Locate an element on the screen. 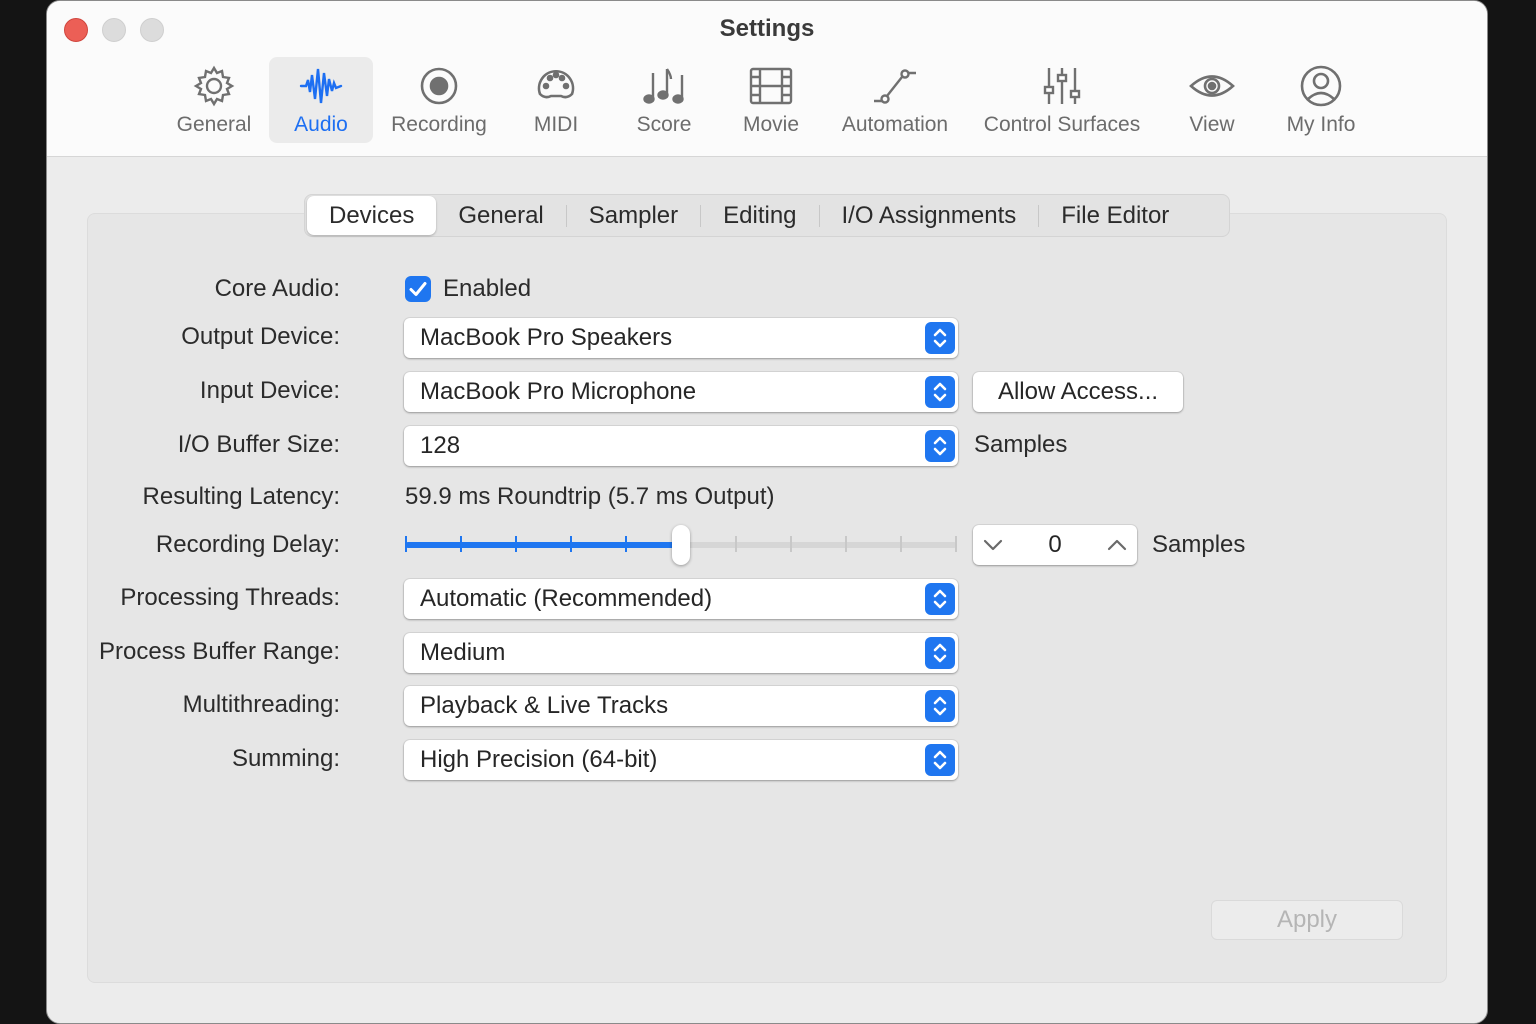 The width and height of the screenshot is (1536, 1024). processing-threads-label: Processing Threads: is located at coordinates (230, 597).